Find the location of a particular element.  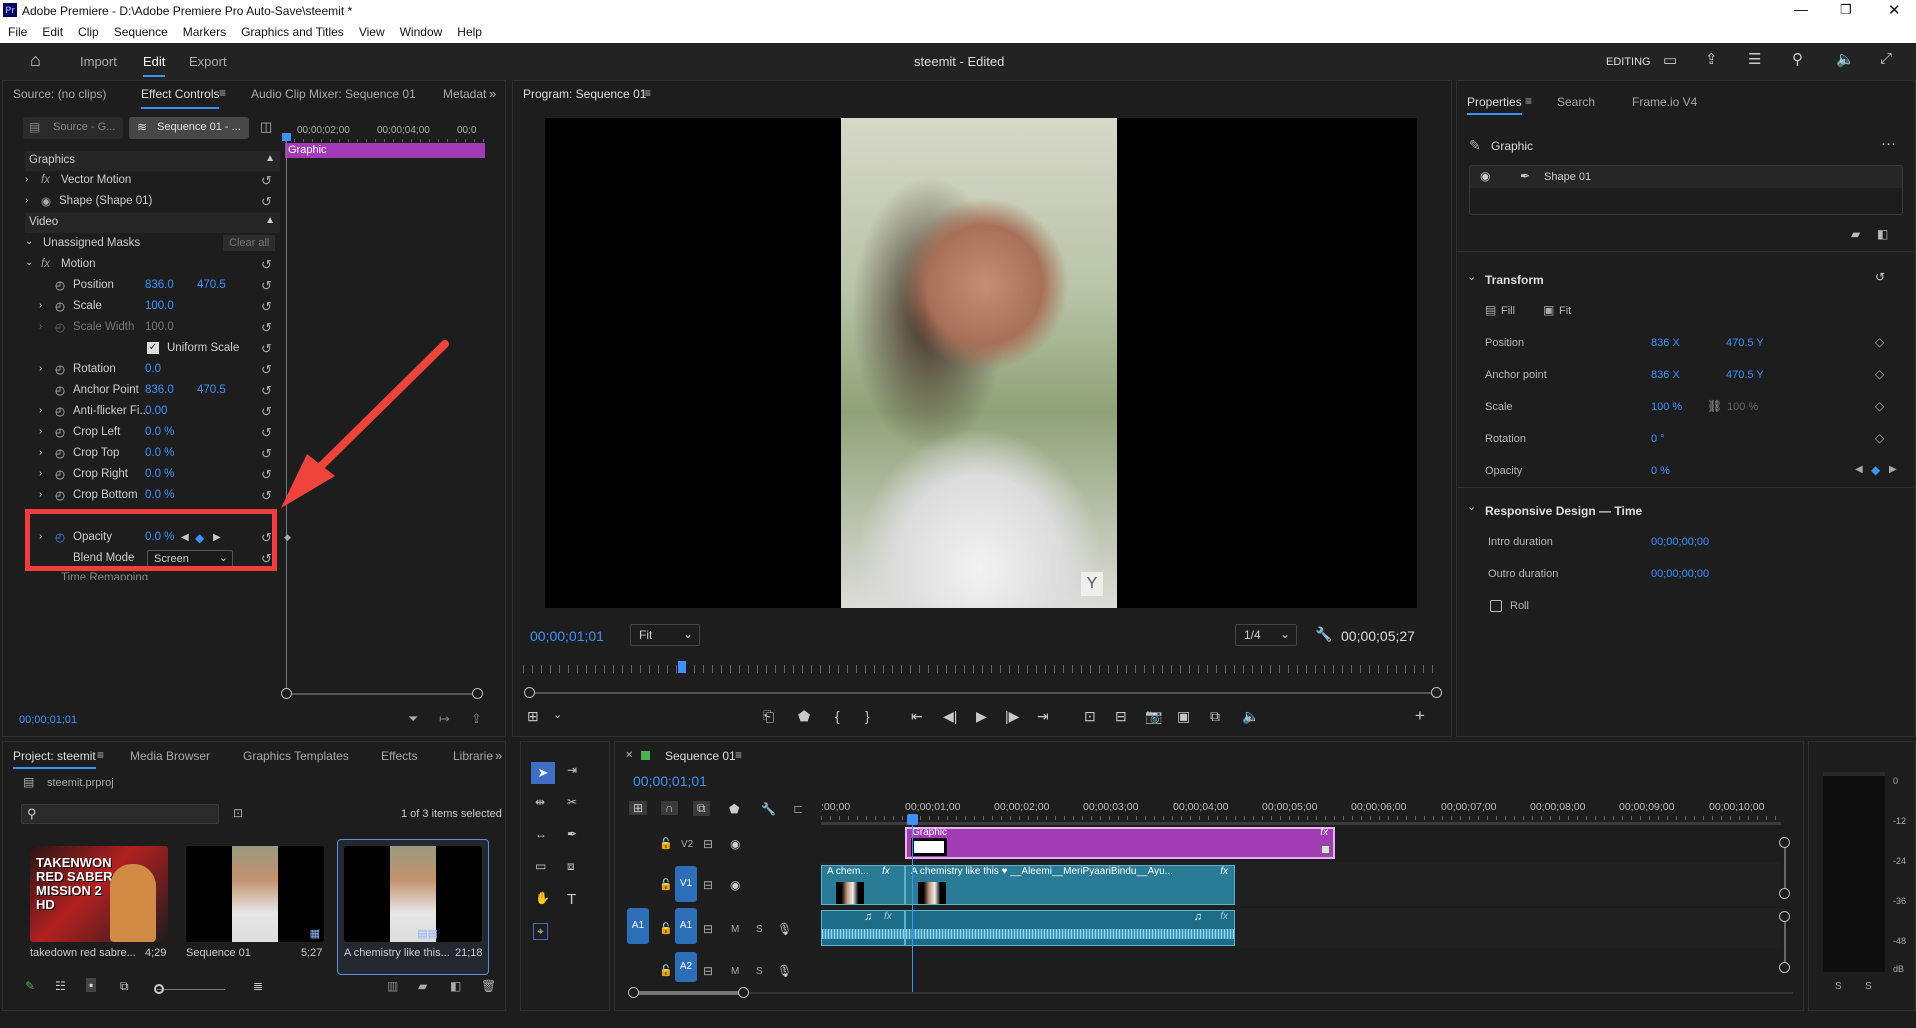

sort-icon: ≣ is located at coordinates (258, 986).